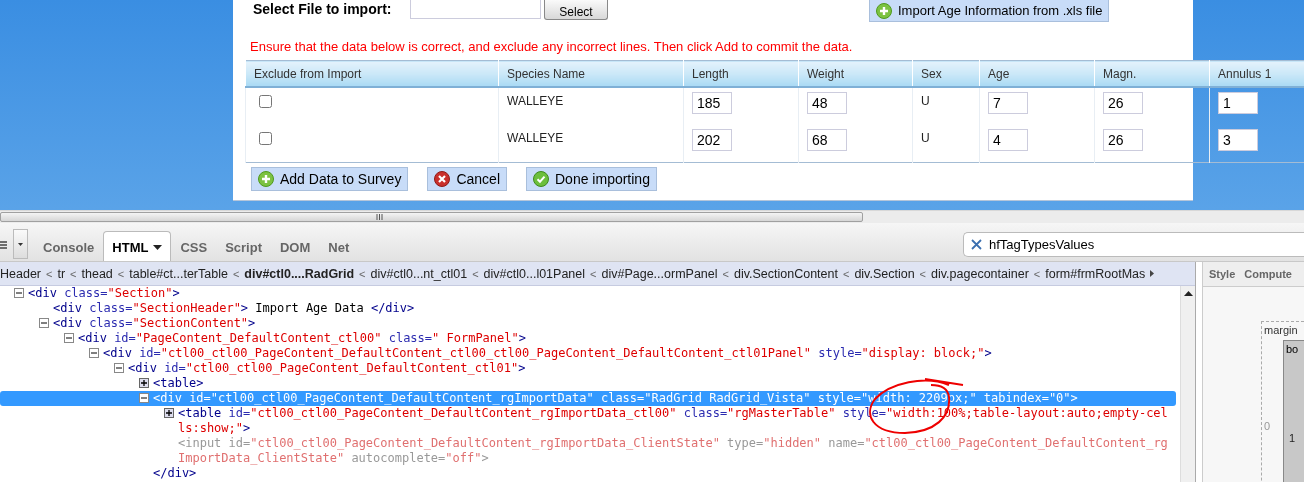  What do you see at coordinates (299, 273) in the screenshot?
I see `breadcrumb-link: div#ctl0....RadGrid` at bounding box center [299, 273].